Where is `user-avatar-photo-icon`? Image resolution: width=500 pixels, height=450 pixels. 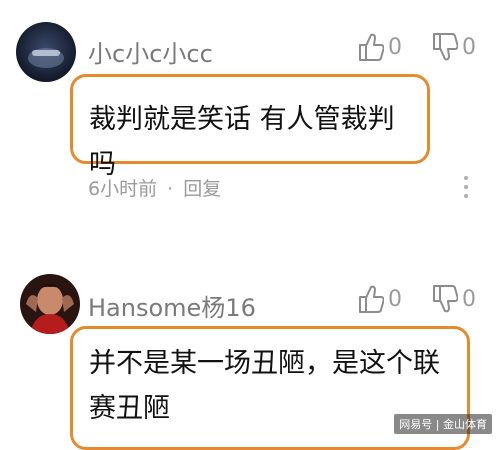 user-avatar-photo-icon is located at coordinates (50, 304).